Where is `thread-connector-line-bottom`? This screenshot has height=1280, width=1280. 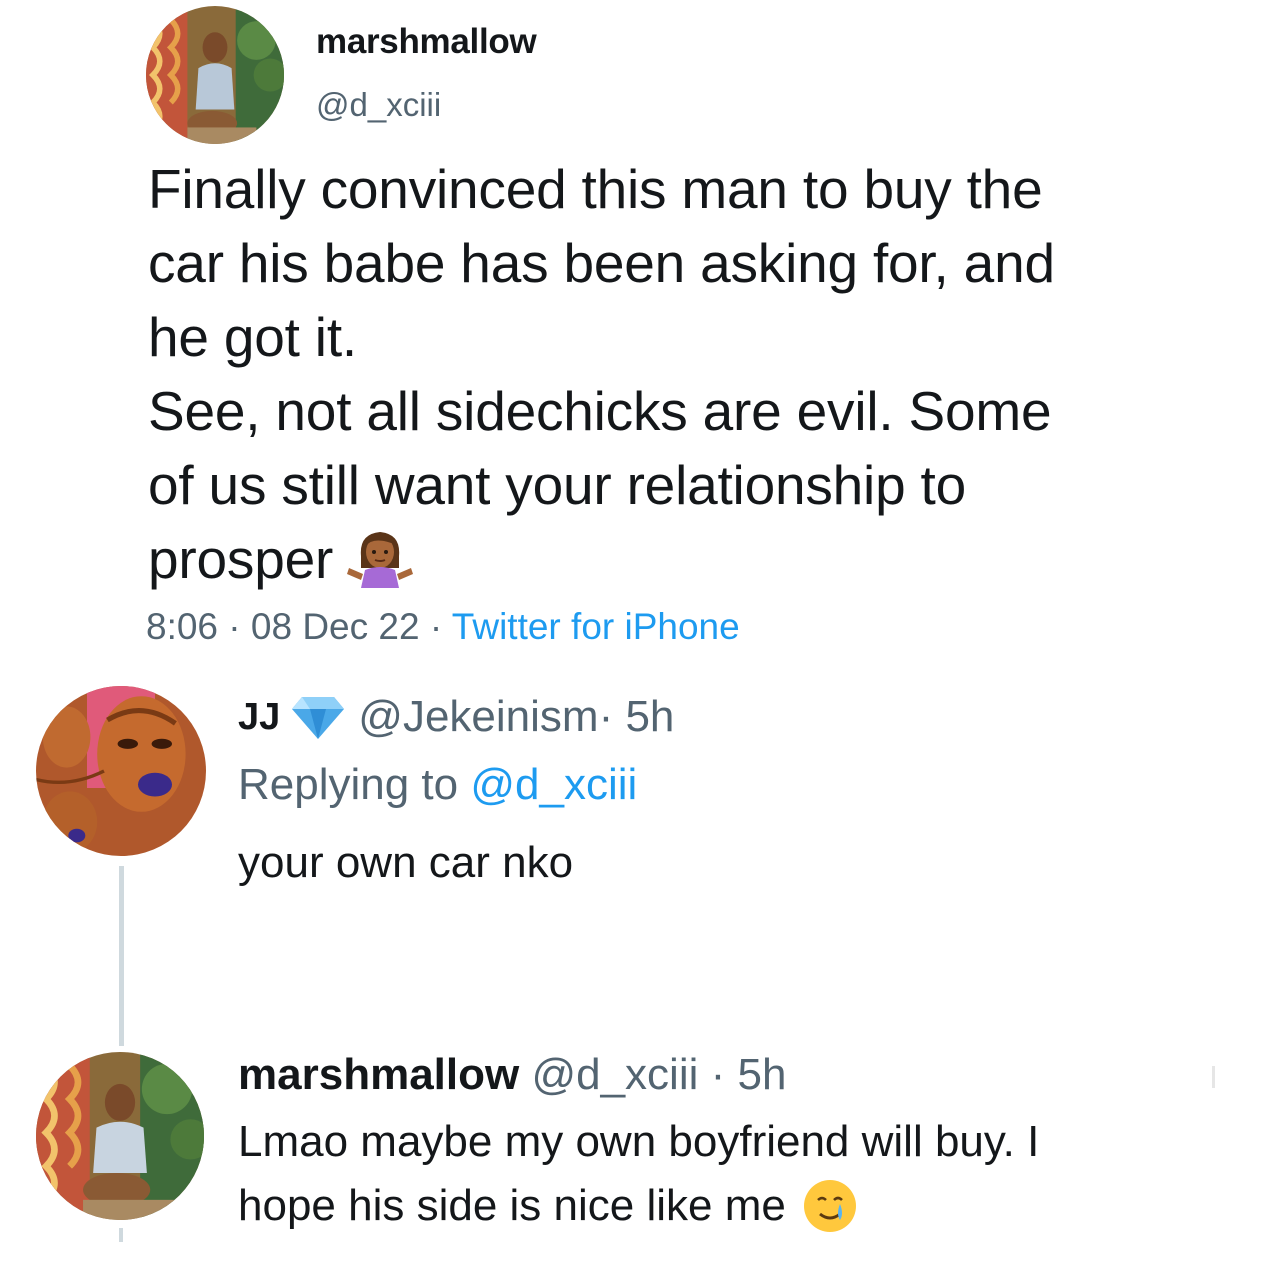
thread-connector-line-bottom is located at coordinates (121, 1235).